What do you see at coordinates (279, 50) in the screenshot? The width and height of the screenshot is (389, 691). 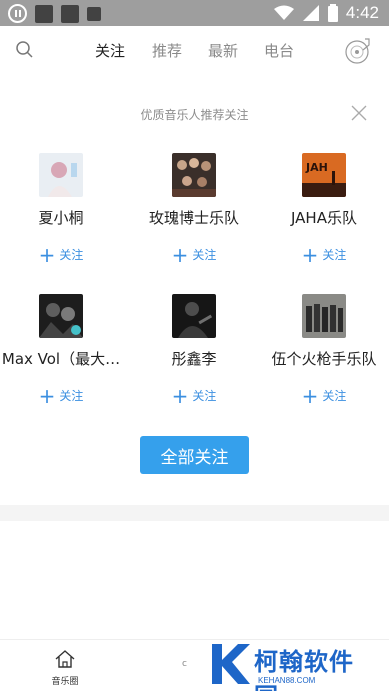 I see `tab-radio: 电台` at bounding box center [279, 50].